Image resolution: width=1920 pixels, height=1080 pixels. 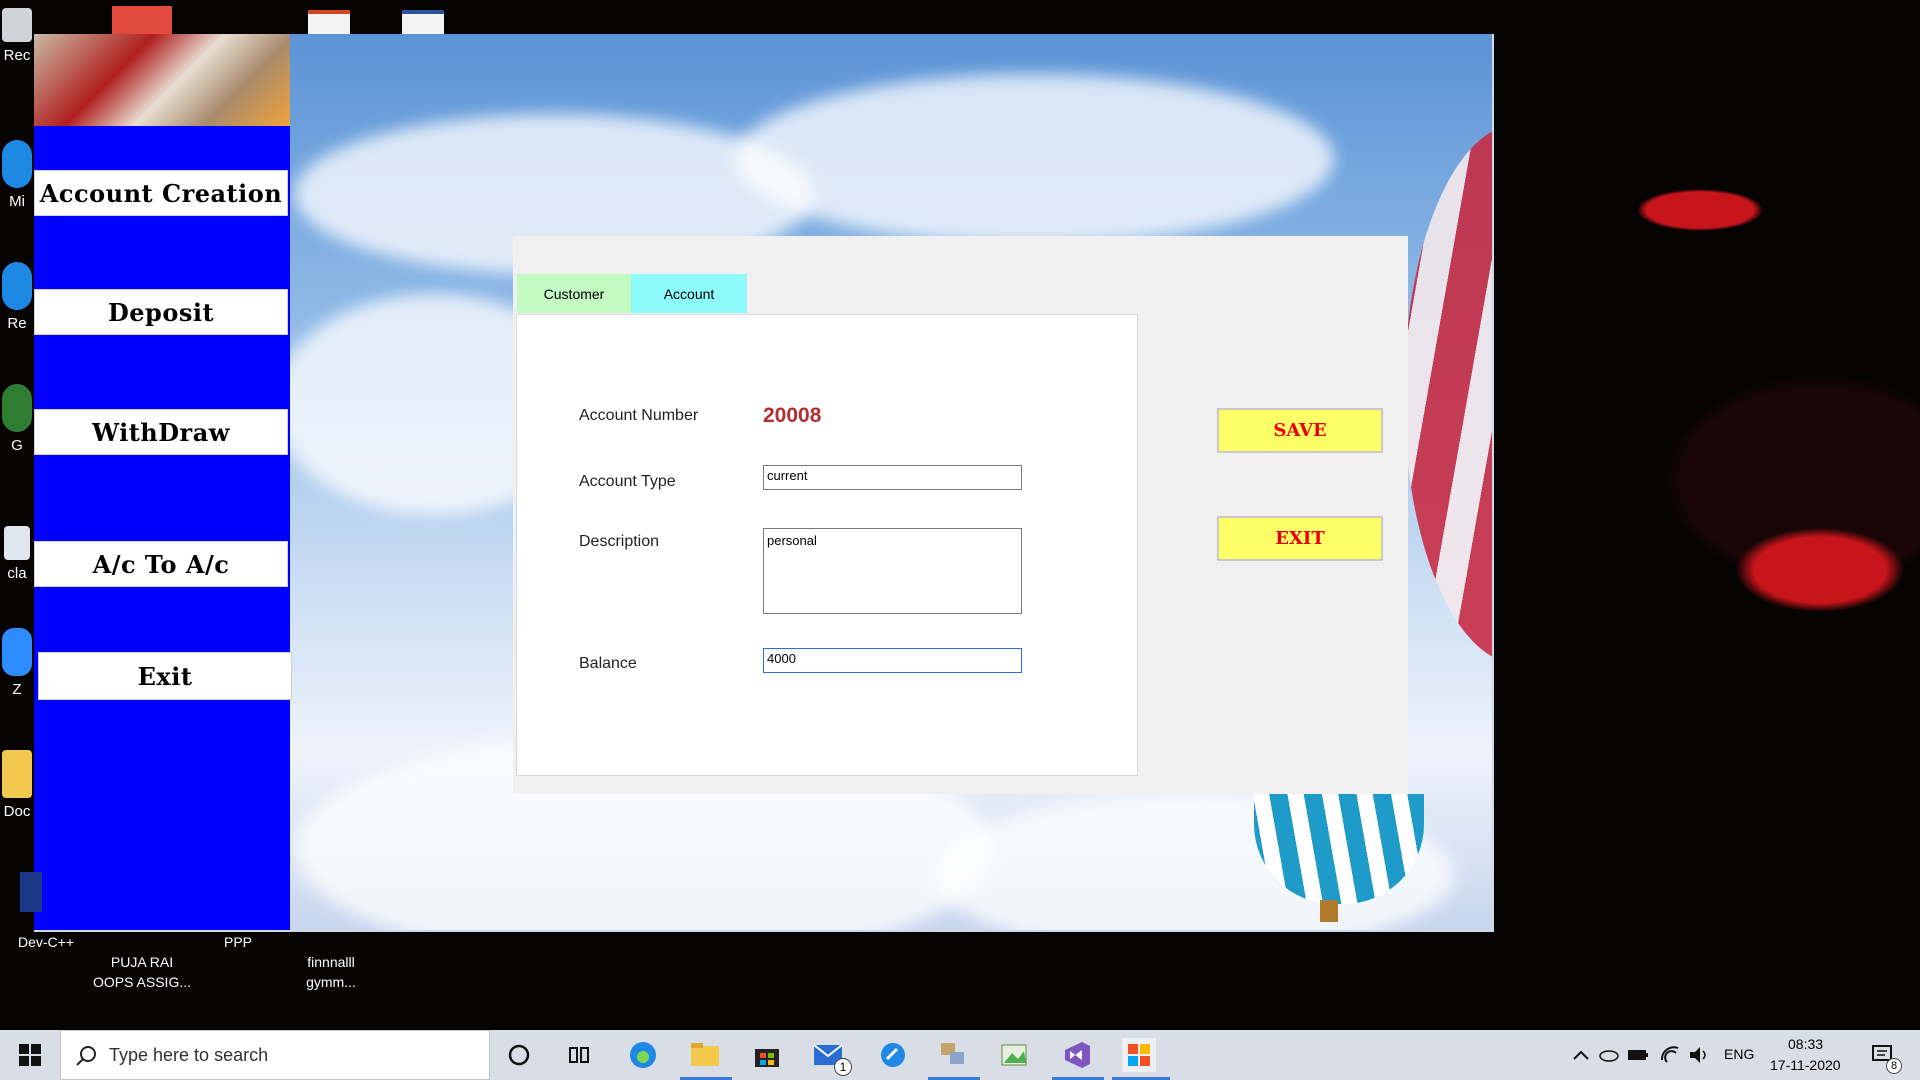 I want to click on tab-account: Account, so click(x=689, y=293).